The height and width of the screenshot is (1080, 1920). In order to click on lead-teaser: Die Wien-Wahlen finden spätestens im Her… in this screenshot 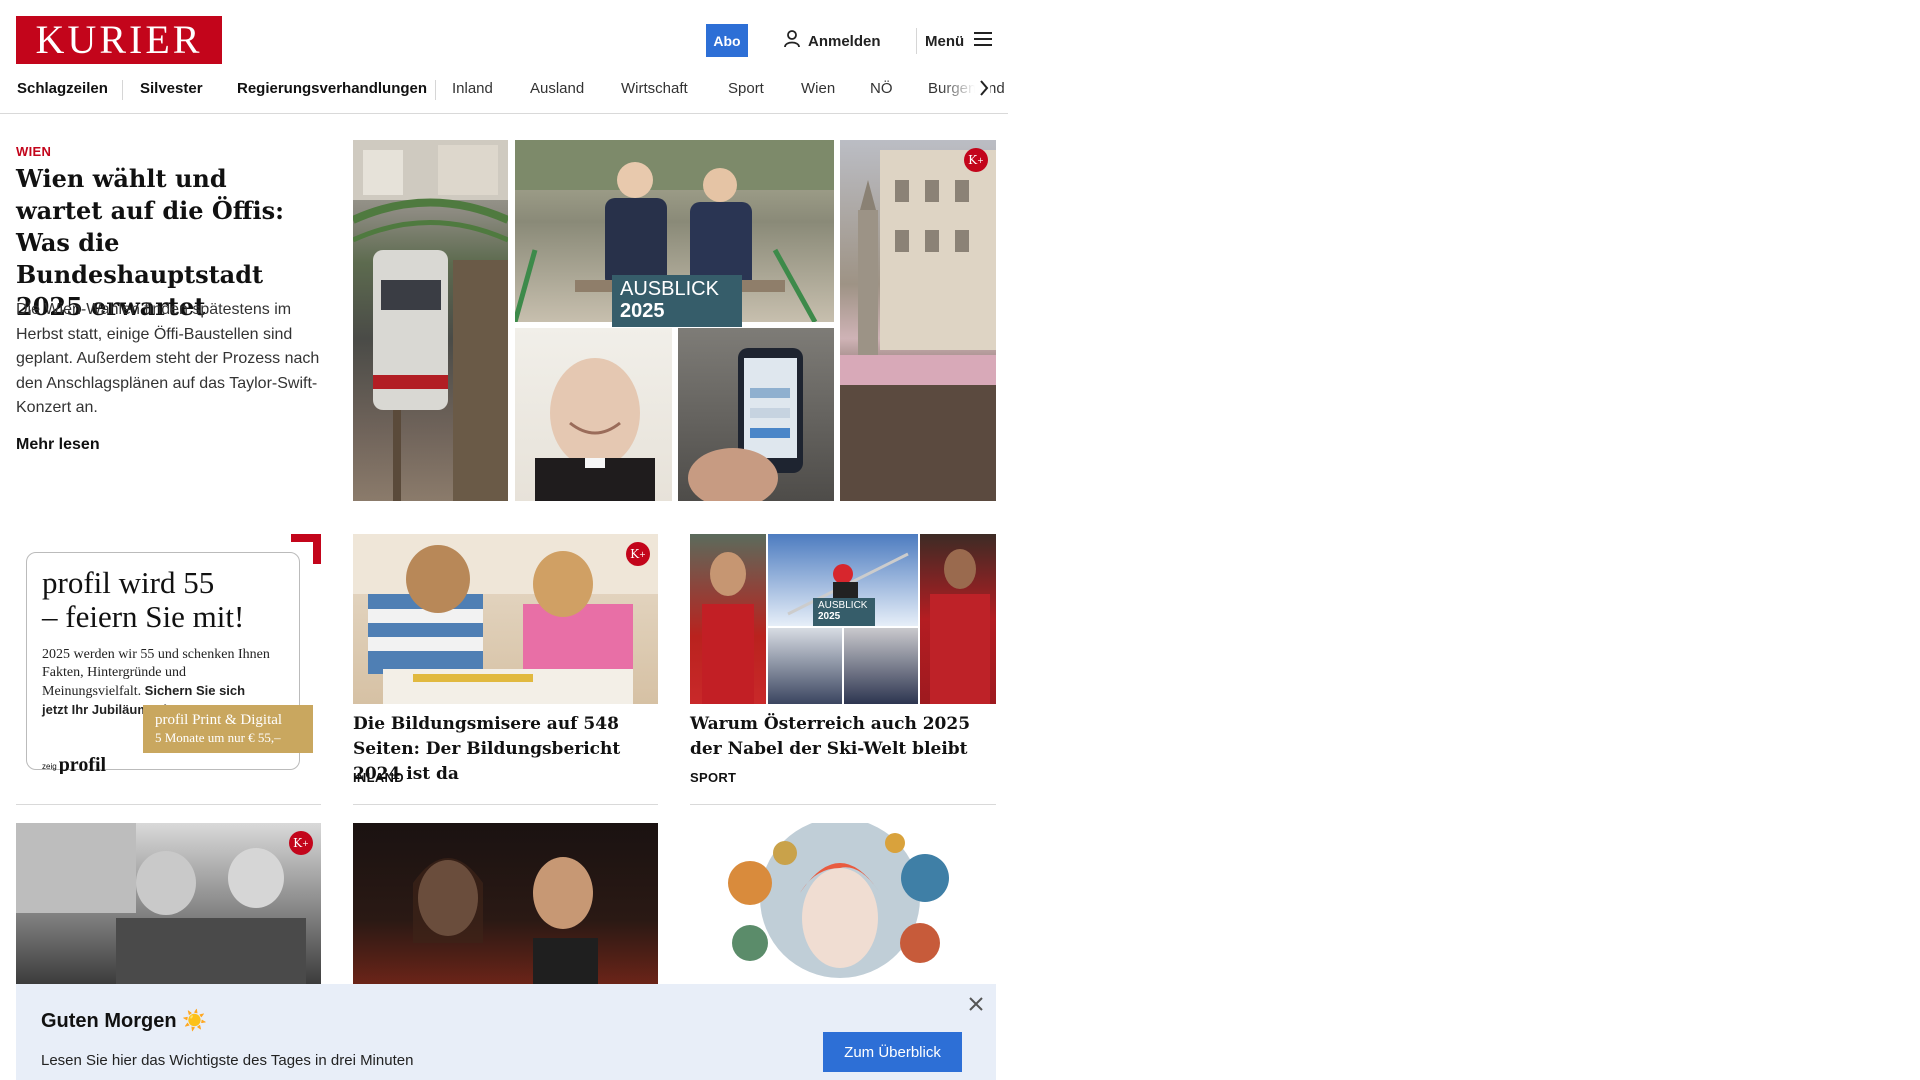, I will do `click(168, 358)`.